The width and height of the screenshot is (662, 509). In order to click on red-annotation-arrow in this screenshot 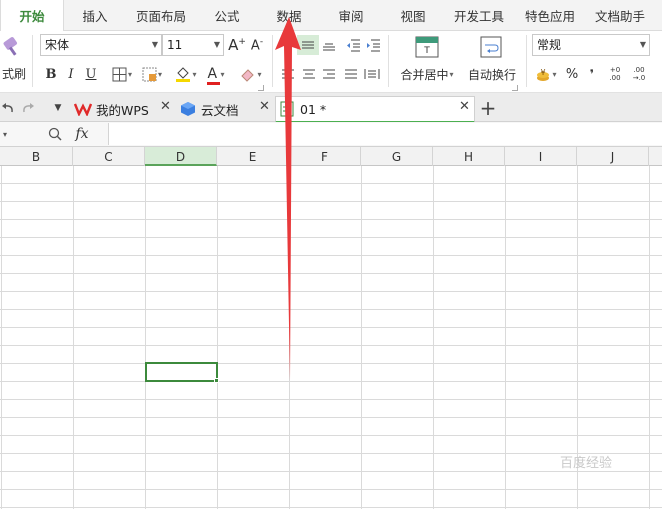, I will do `click(288, 199)`.